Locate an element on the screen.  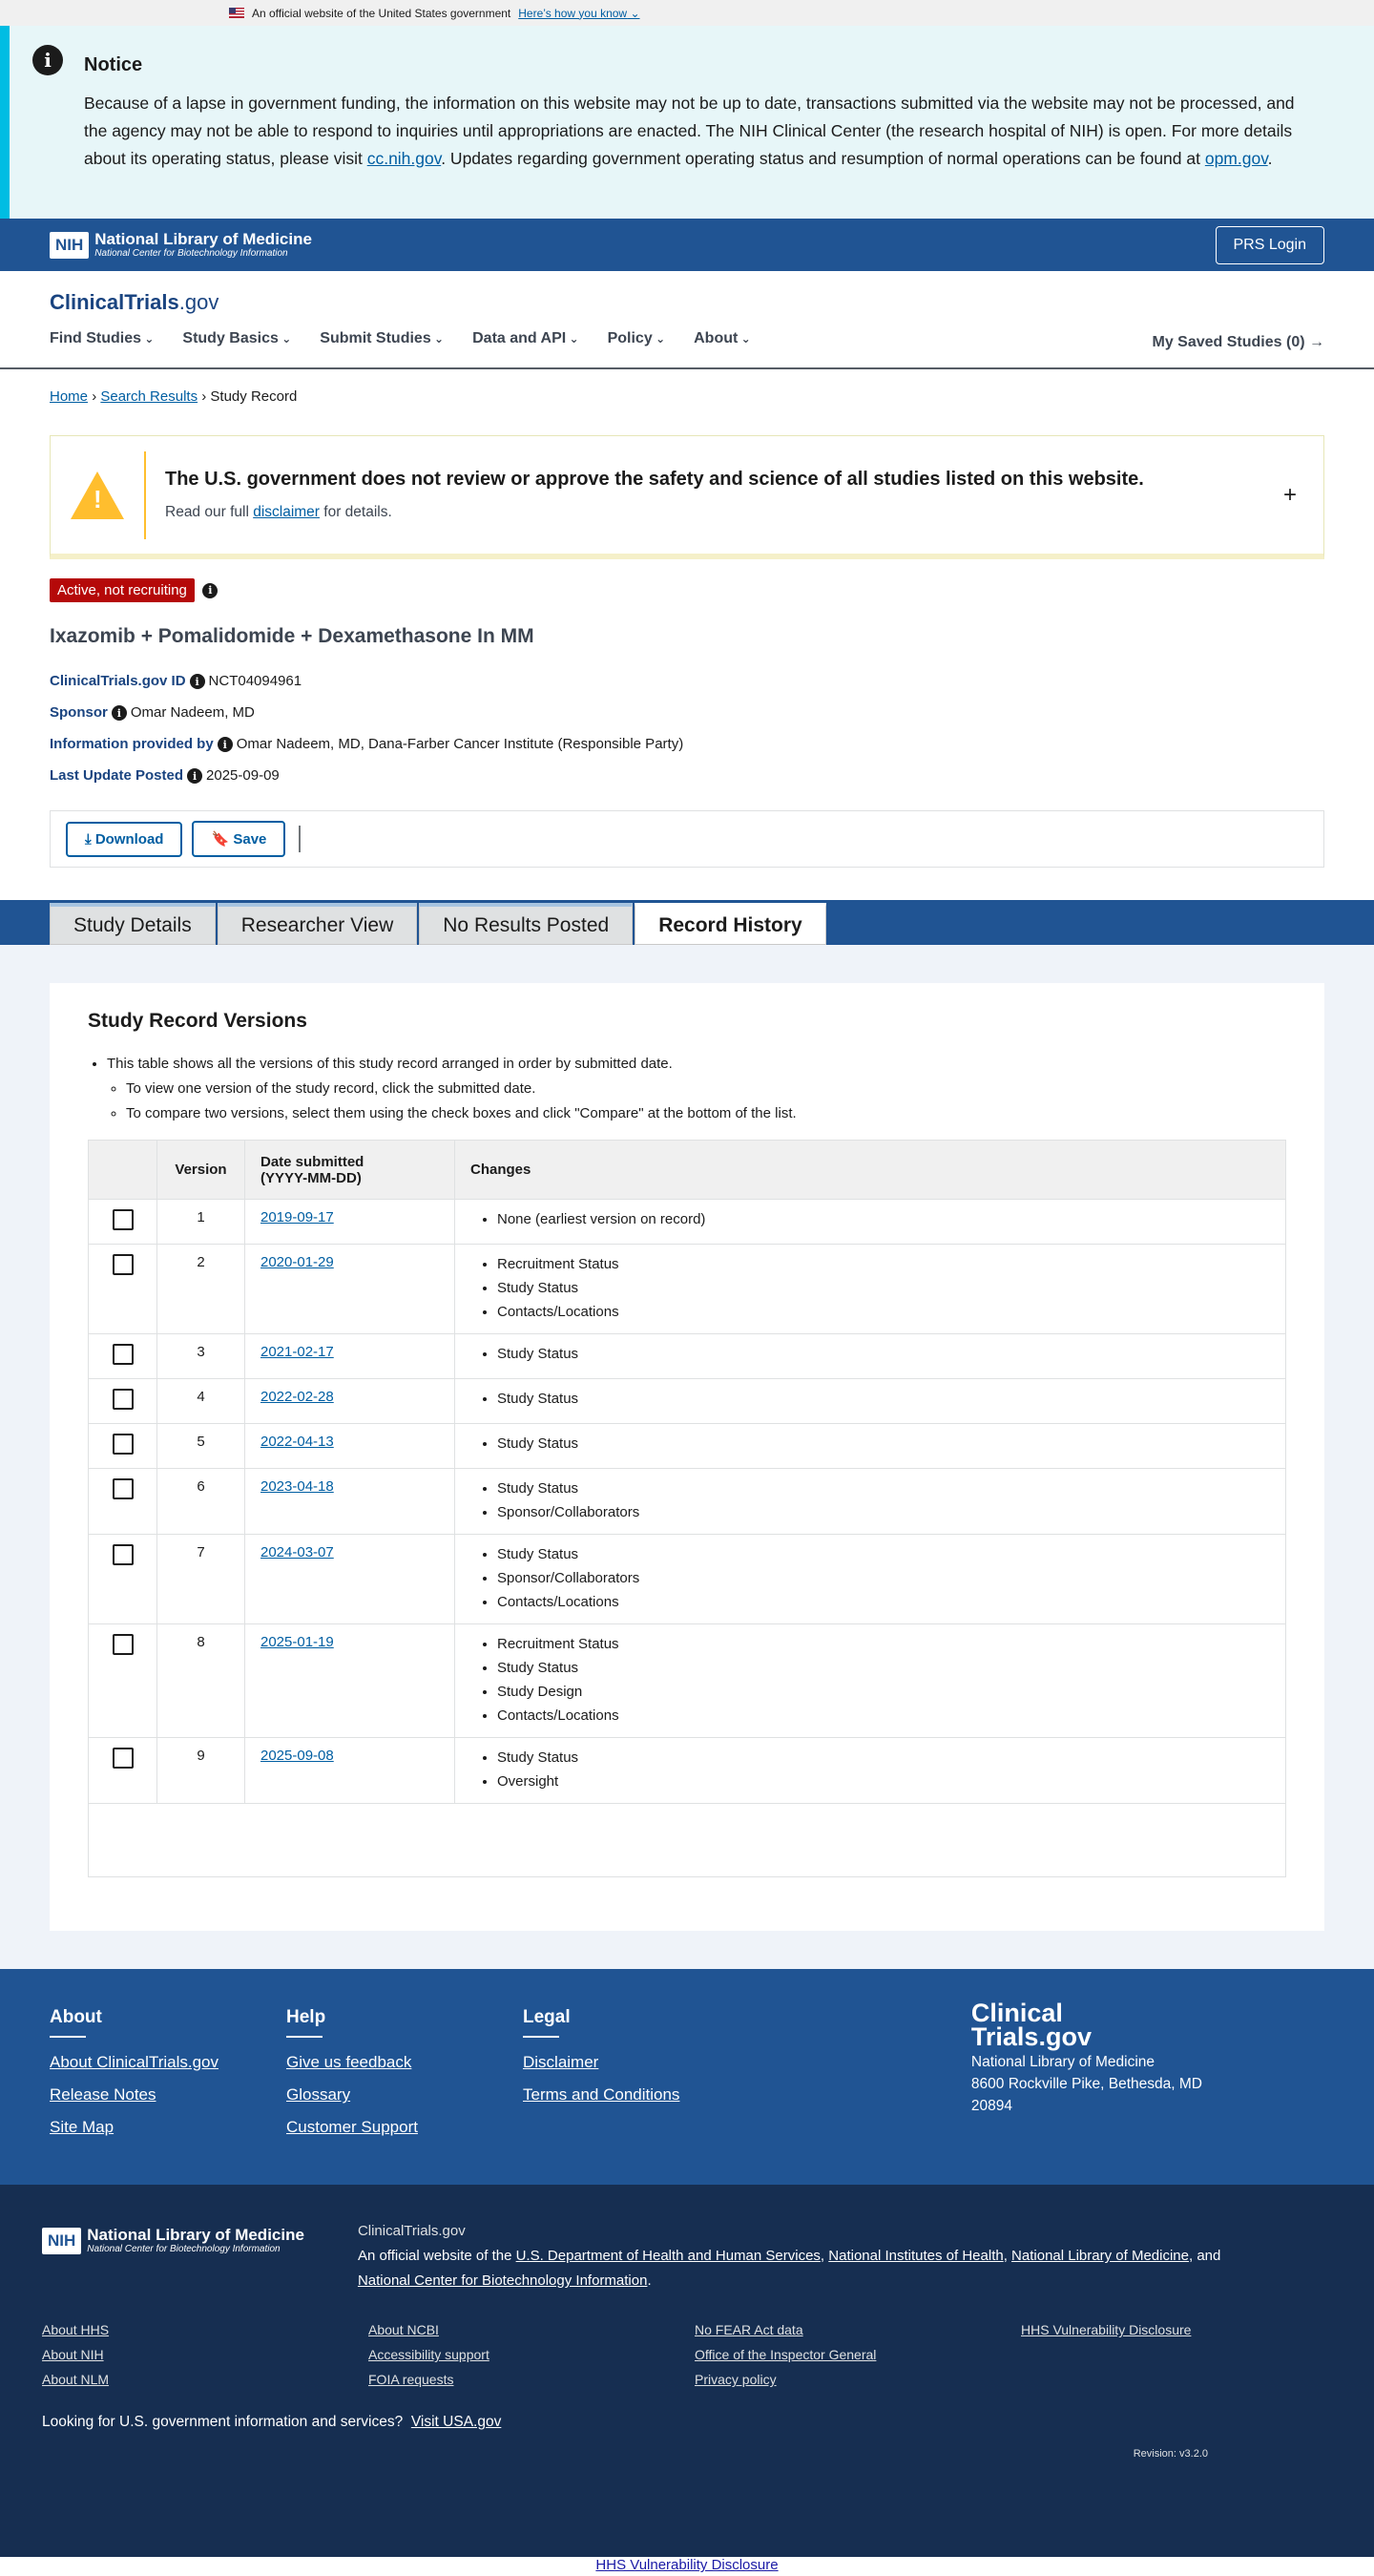
nav-policy: Policy is located at coordinates (637, 338).